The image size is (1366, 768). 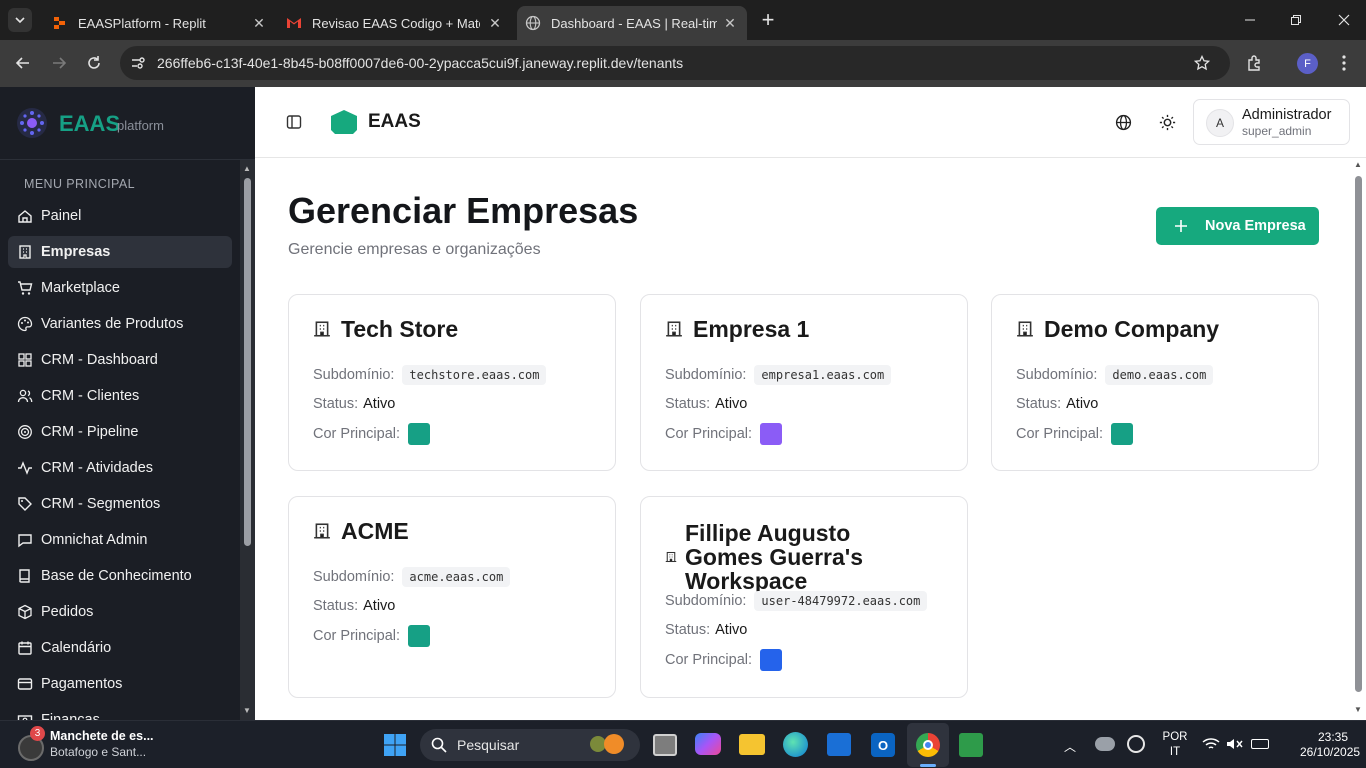 I want to click on sidebar-item-base-de-conhecimento: Base de Conhecimento, so click(x=120, y=576).